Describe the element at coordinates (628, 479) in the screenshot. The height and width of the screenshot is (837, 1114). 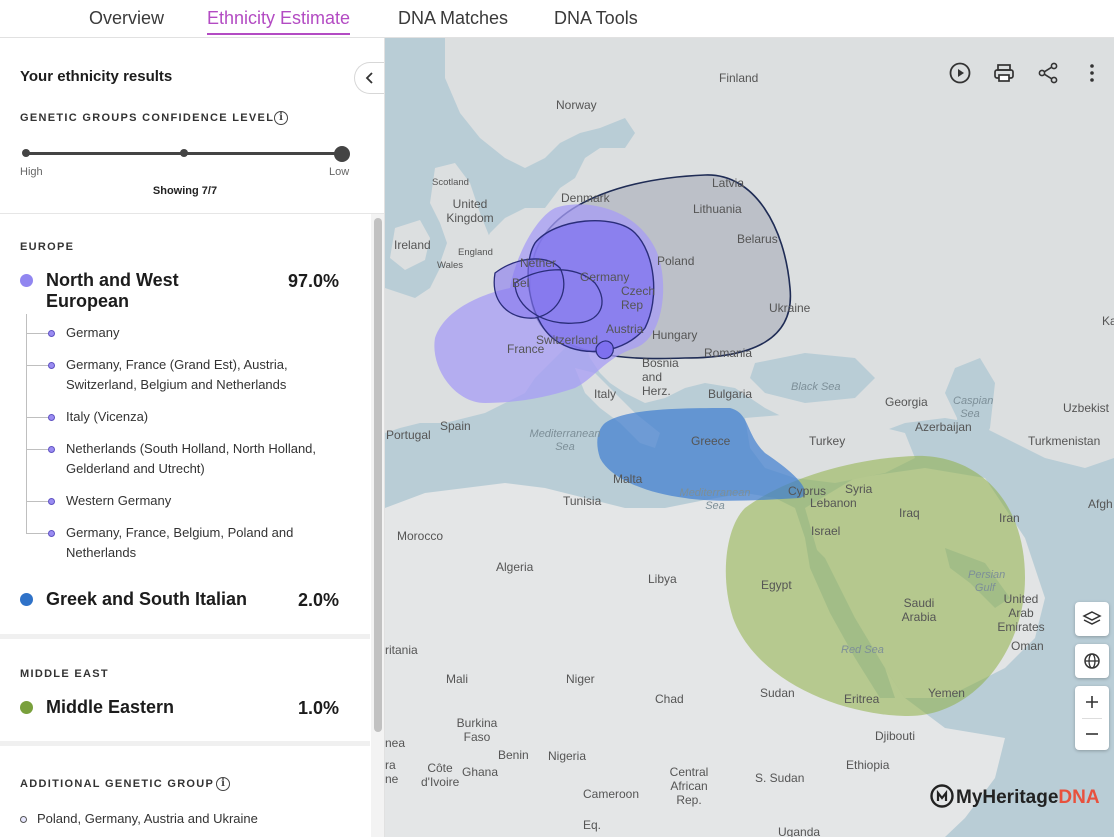
I see `map-label-country: Malta` at that location.